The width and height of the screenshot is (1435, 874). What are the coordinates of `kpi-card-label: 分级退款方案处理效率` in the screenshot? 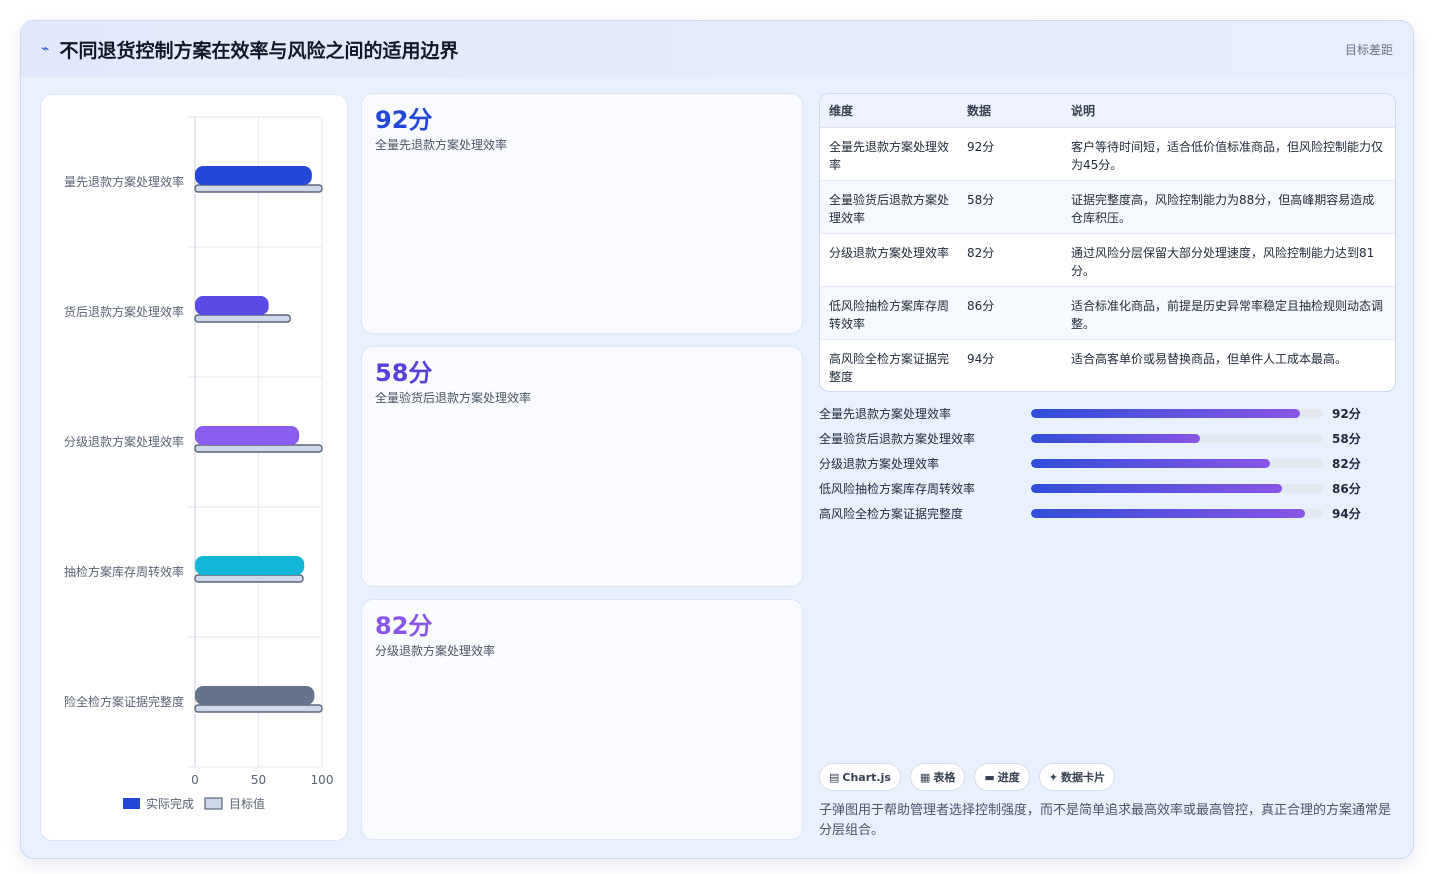 It's located at (435, 651).